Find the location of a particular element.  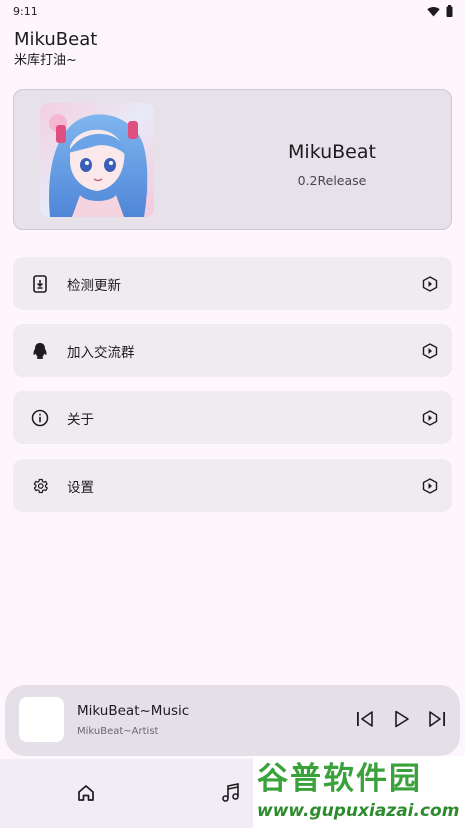

status-icons is located at coordinates (440, 11).